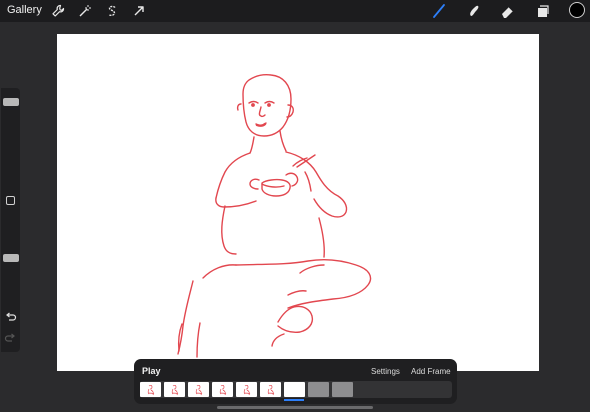 The image size is (590, 412). I want to click on gallery-button: Gallery, so click(24, 10).